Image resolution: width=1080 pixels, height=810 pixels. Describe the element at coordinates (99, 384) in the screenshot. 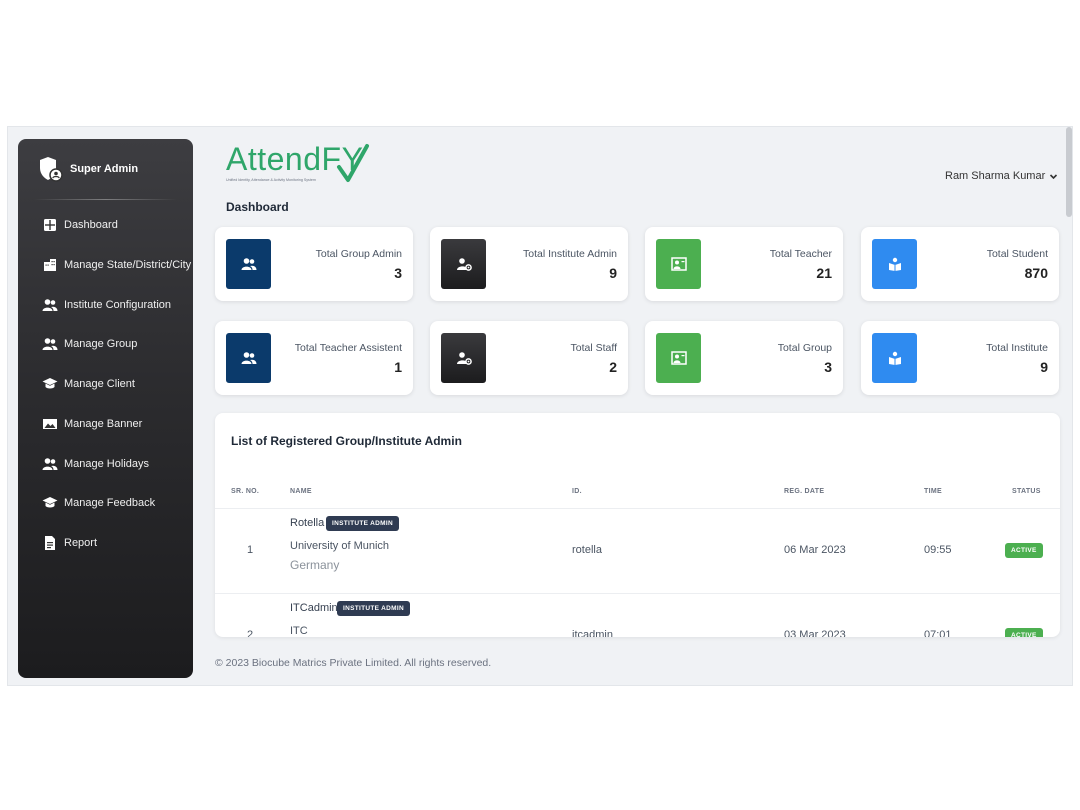

I see `sidebar-item-label: Manage Client` at that location.